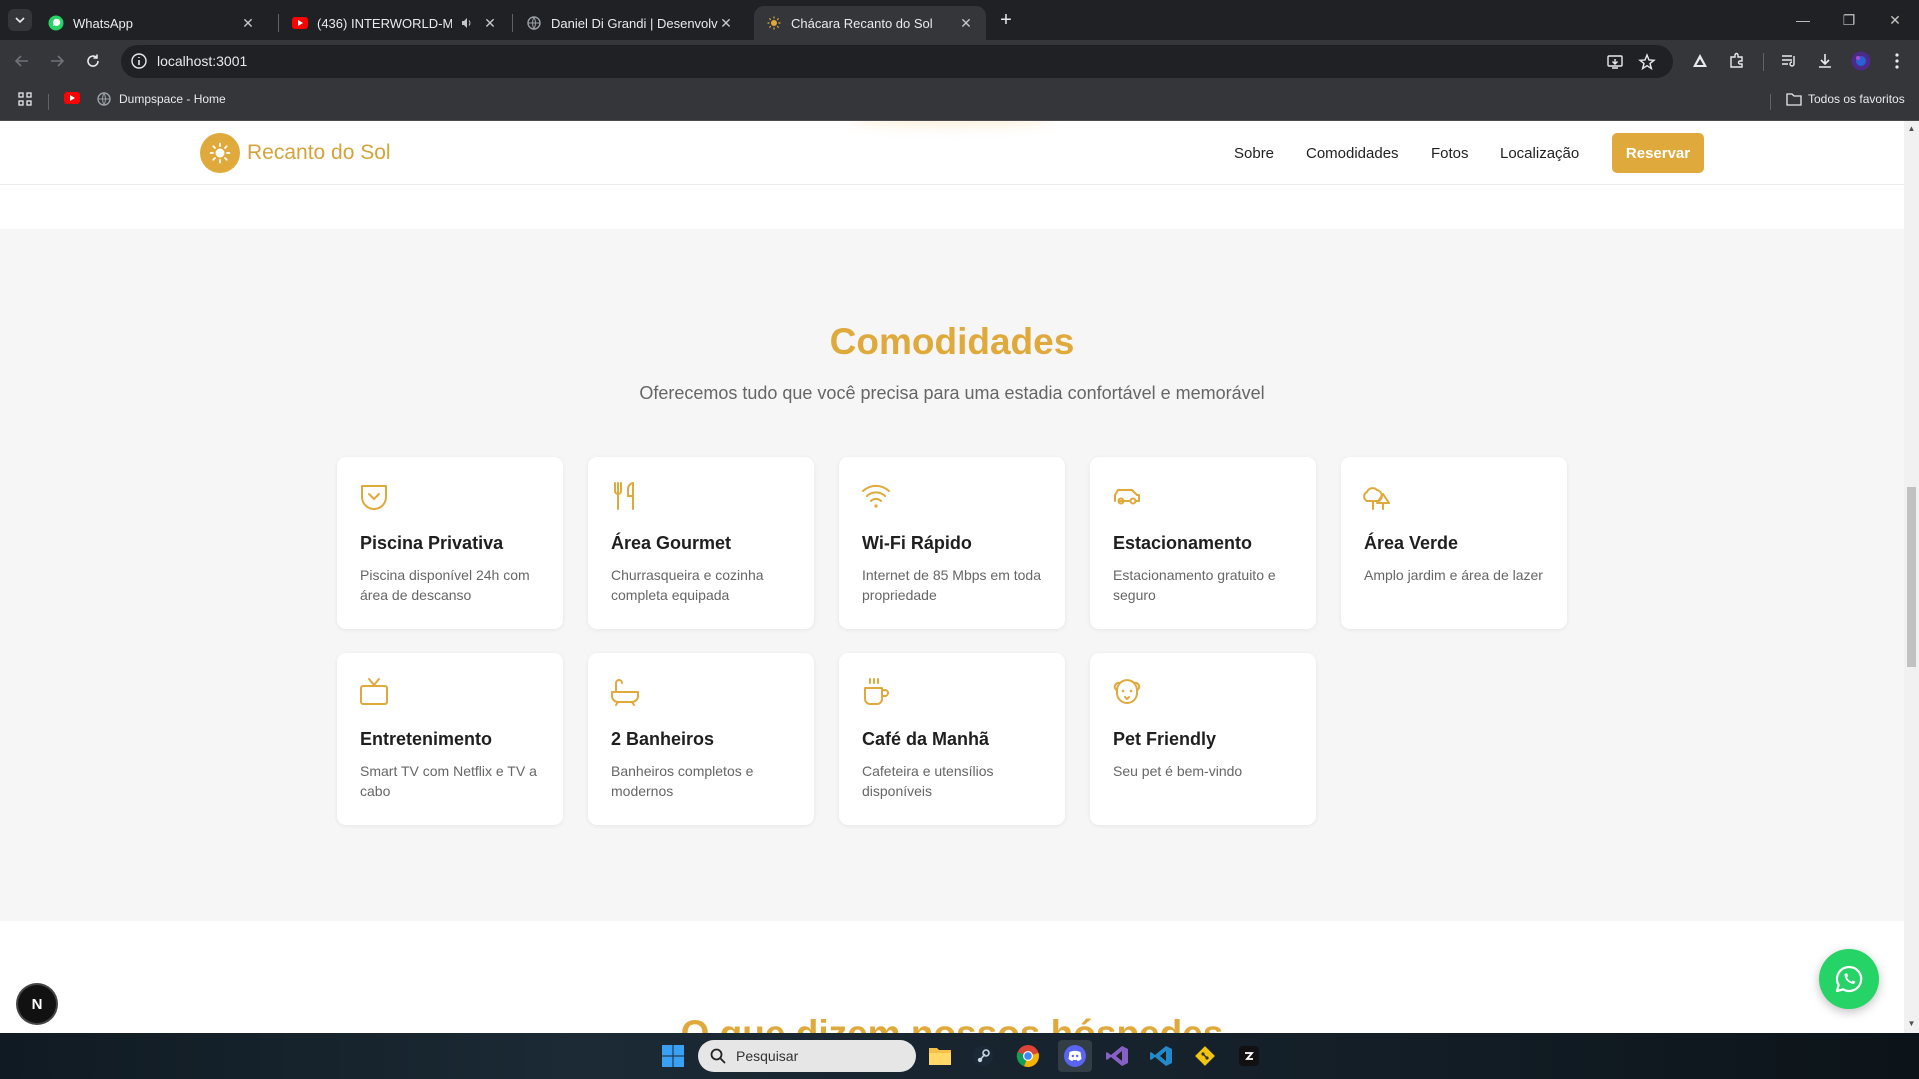 The image size is (1919, 1079). What do you see at coordinates (1117, 1056) in the screenshot?
I see `visual-studio-icon` at bounding box center [1117, 1056].